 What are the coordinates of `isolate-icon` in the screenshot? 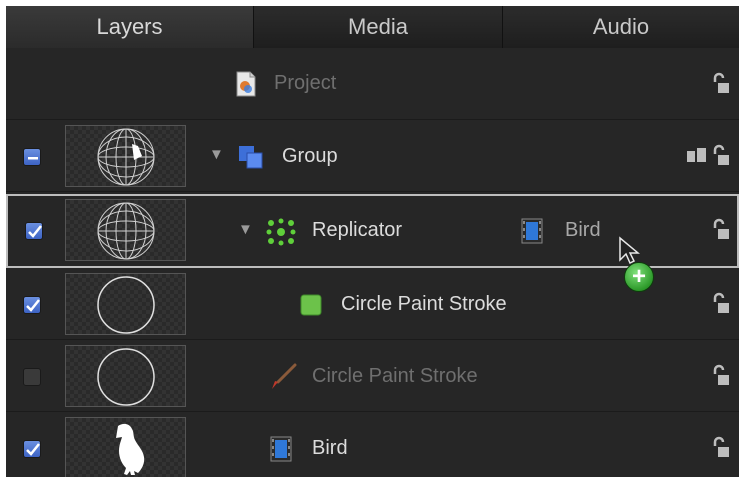 It's located at (697, 156).